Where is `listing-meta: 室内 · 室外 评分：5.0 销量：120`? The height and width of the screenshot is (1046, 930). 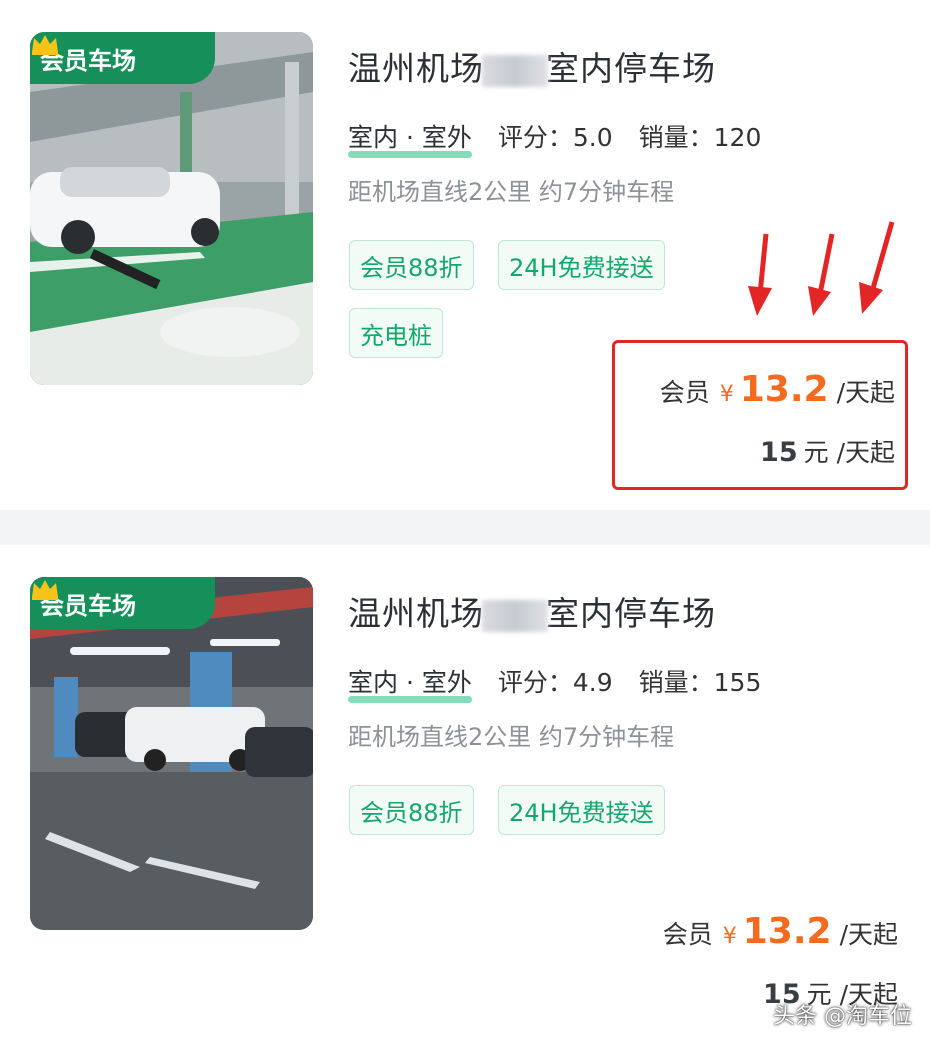
listing-meta: 室内 · 室外 评分：5.0 销量：120 is located at coordinates (567, 138).